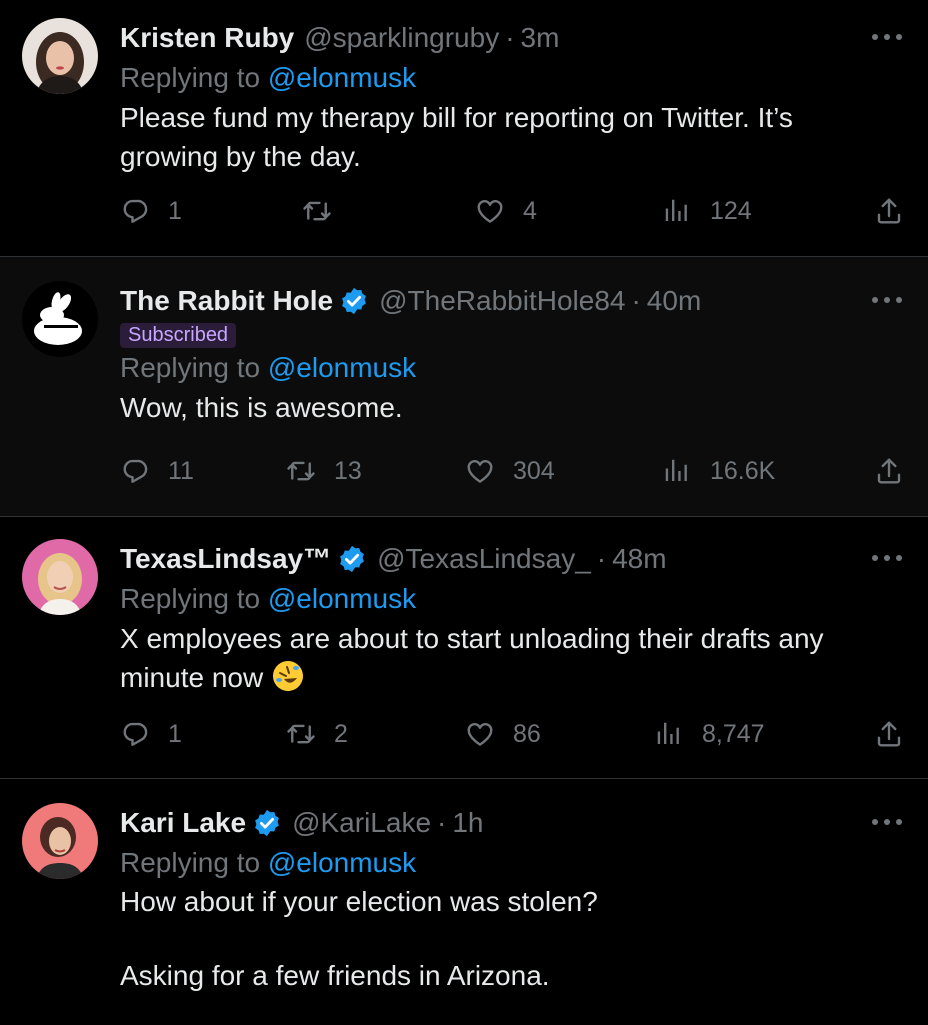 Image resolution: width=928 pixels, height=1025 pixels. What do you see at coordinates (317, 734) in the screenshot?
I see `retweet-button: 2` at bounding box center [317, 734].